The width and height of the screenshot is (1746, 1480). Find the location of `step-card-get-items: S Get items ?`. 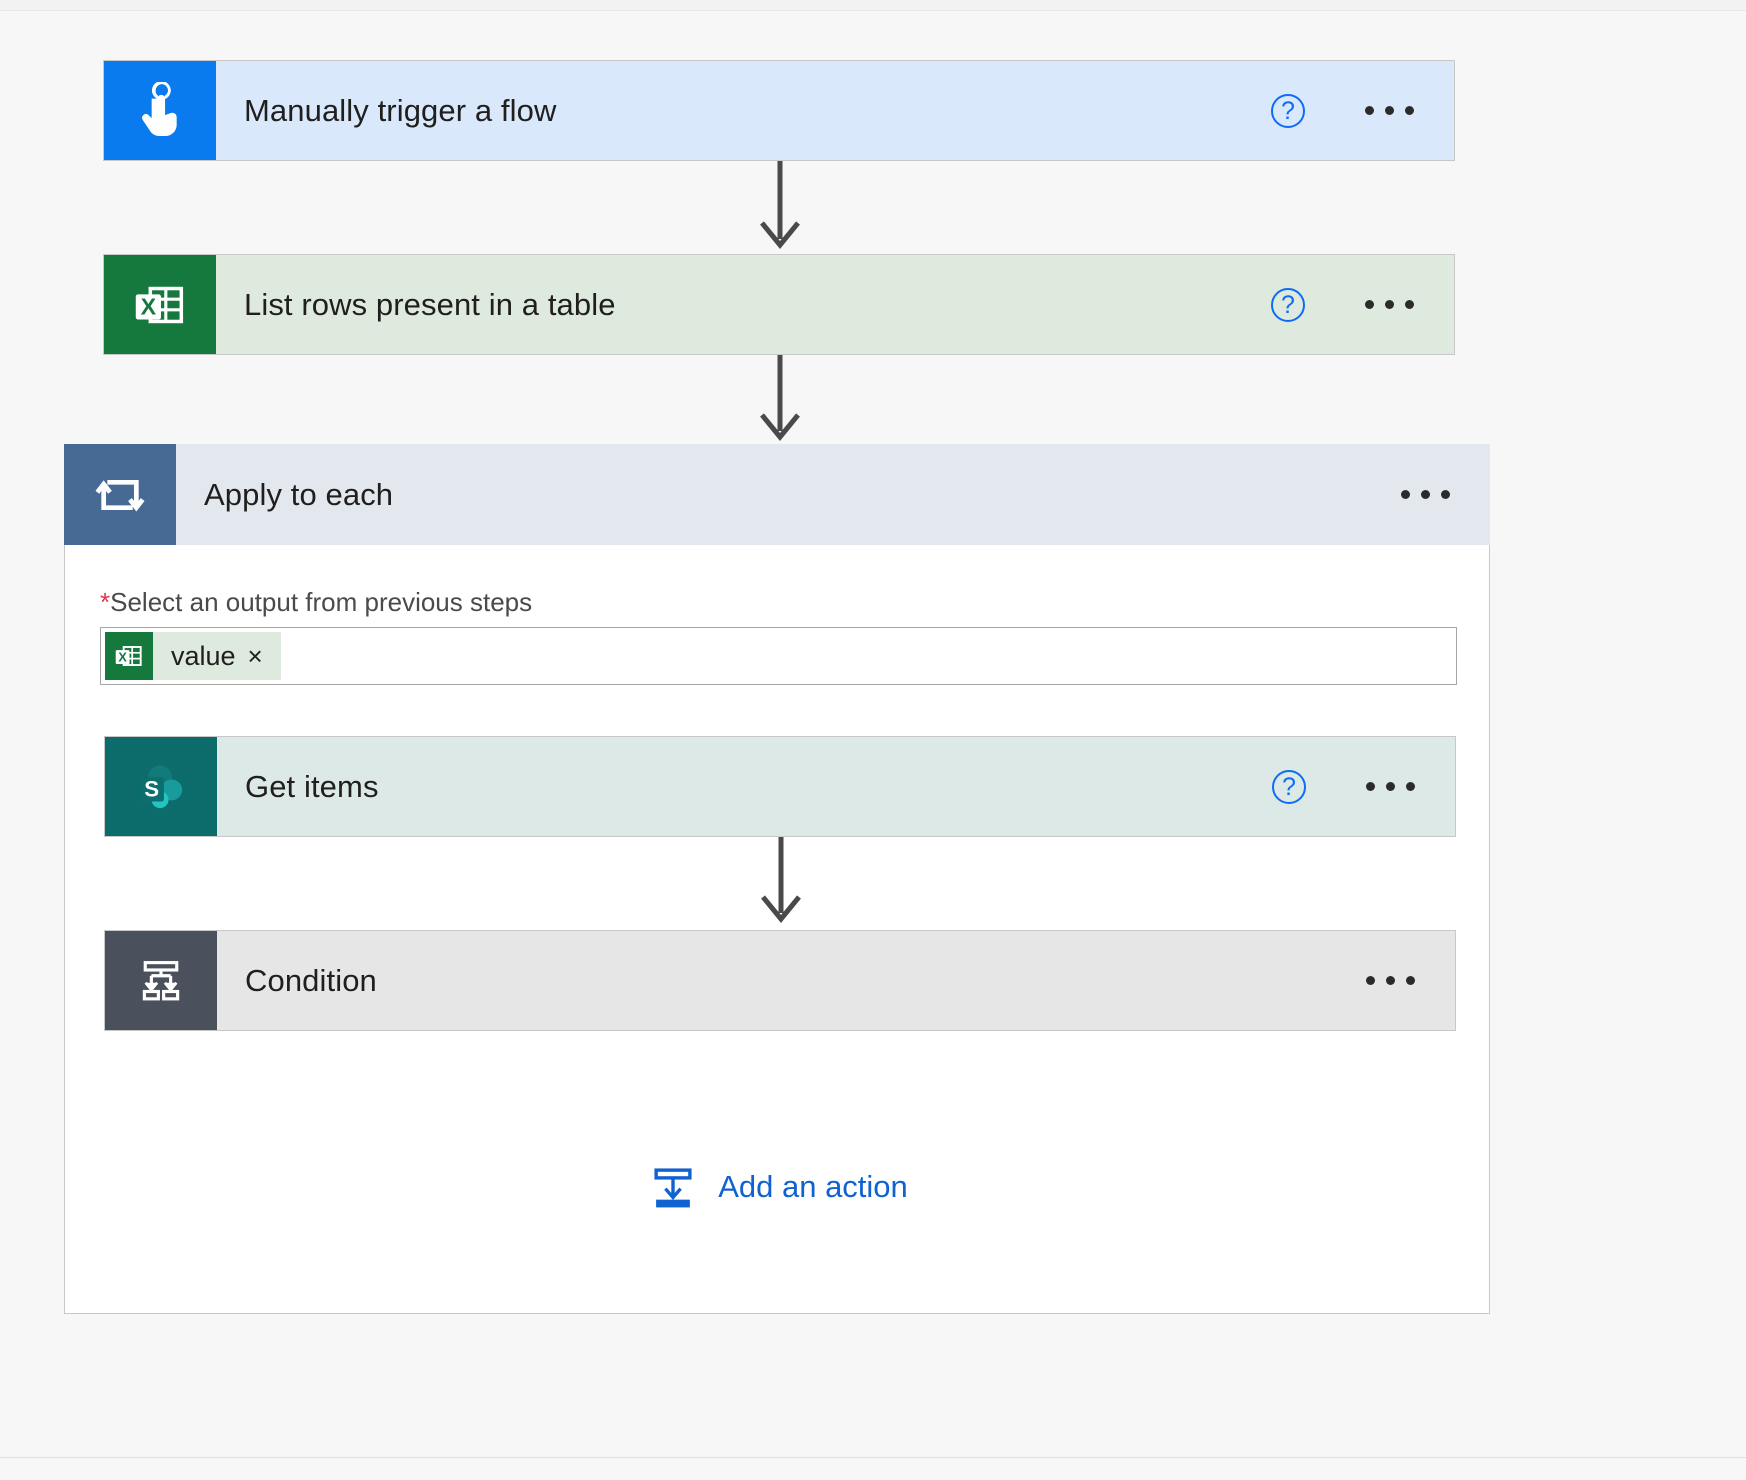

step-card-get-items: S Get items ? is located at coordinates (780, 786).